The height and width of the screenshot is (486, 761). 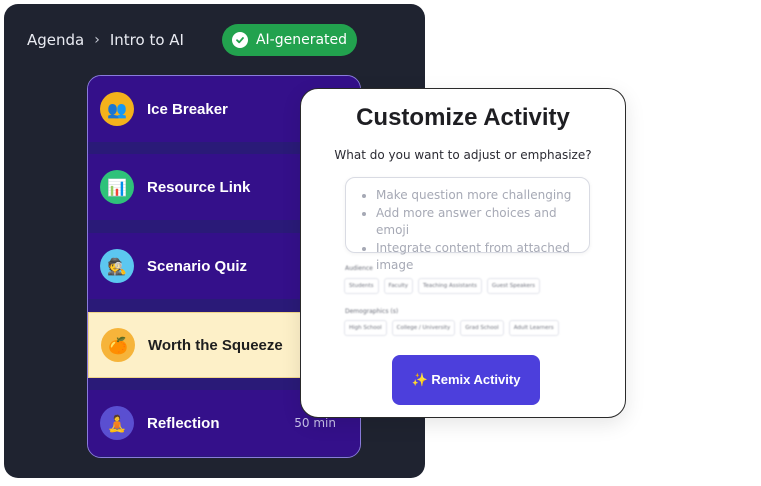 What do you see at coordinates (365, 328) in the screenshot?
I see `demographics-chip: High School` at bounding box center [365, 328].